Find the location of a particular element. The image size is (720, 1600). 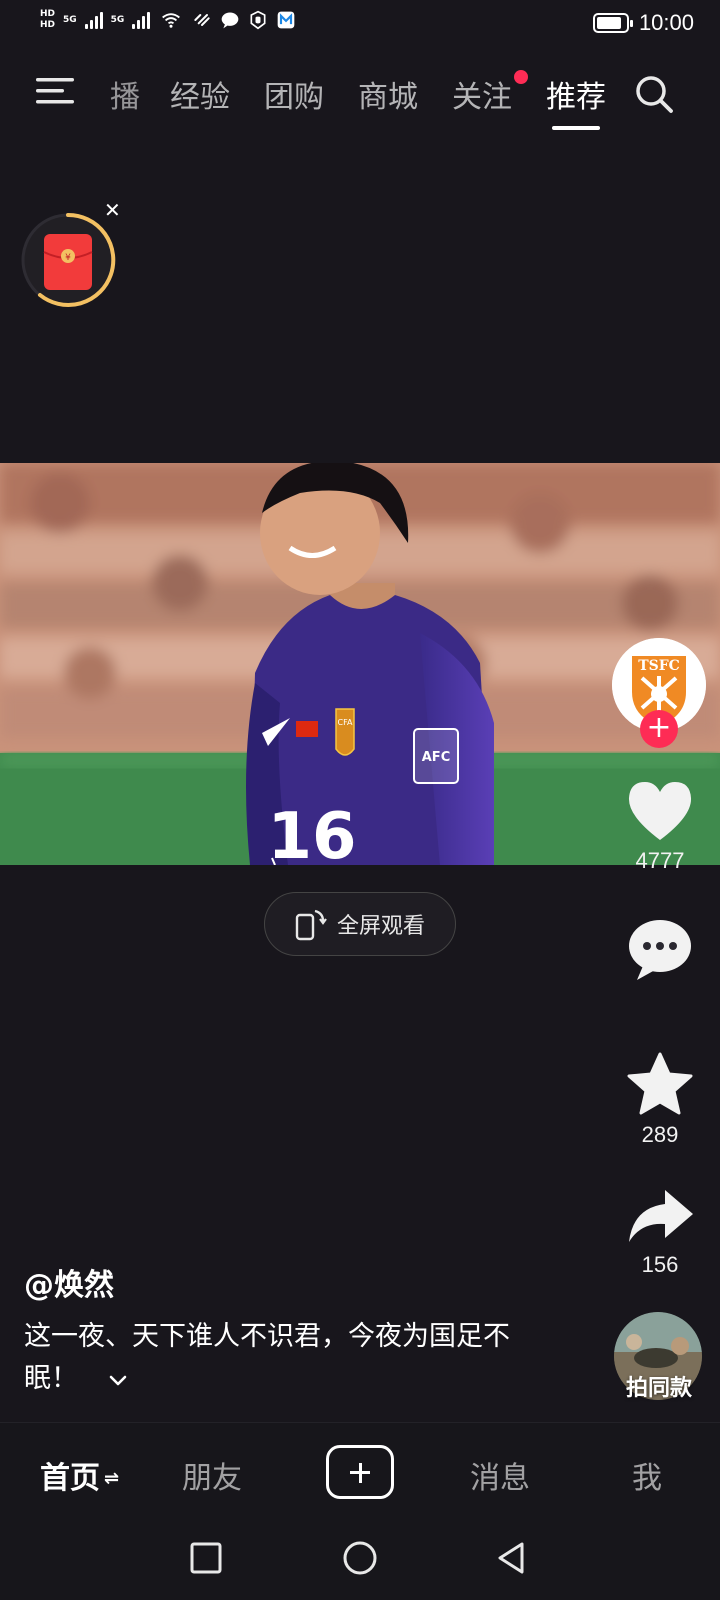

tab-mall-label: 商城 is located at coordinates (388, 97).